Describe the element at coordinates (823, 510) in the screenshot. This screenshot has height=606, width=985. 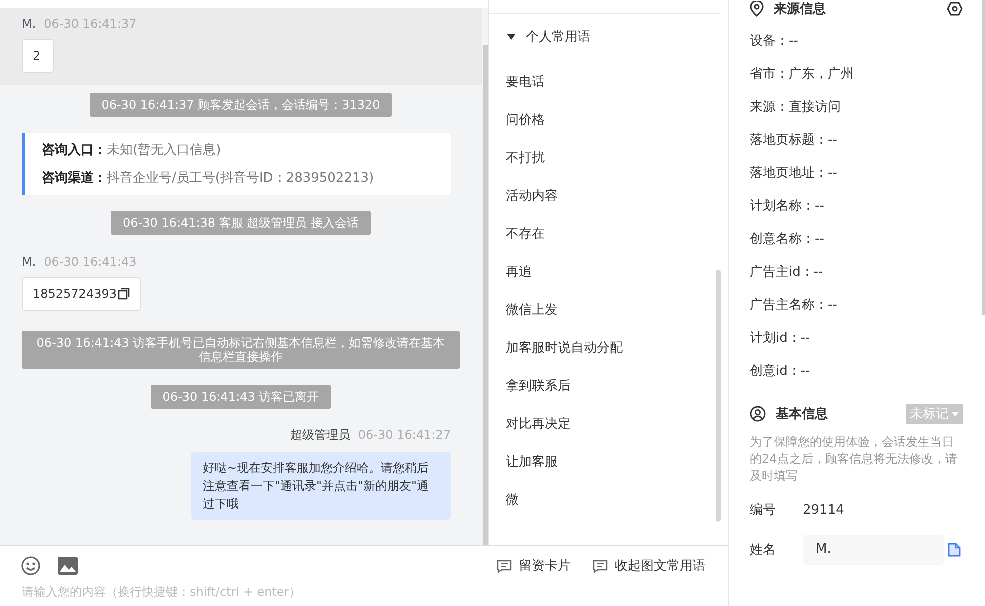
I see `field-value: 29114` at that location.